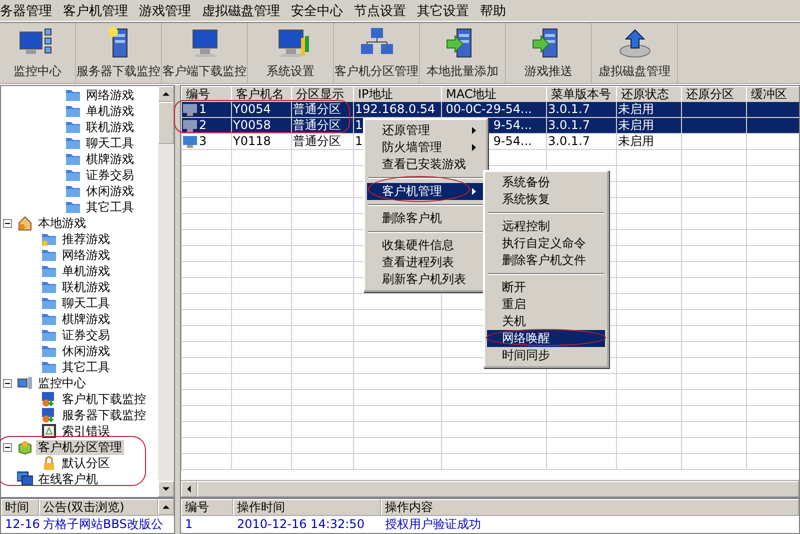  I want to click on menu: 其它设置, so click(442, 11).